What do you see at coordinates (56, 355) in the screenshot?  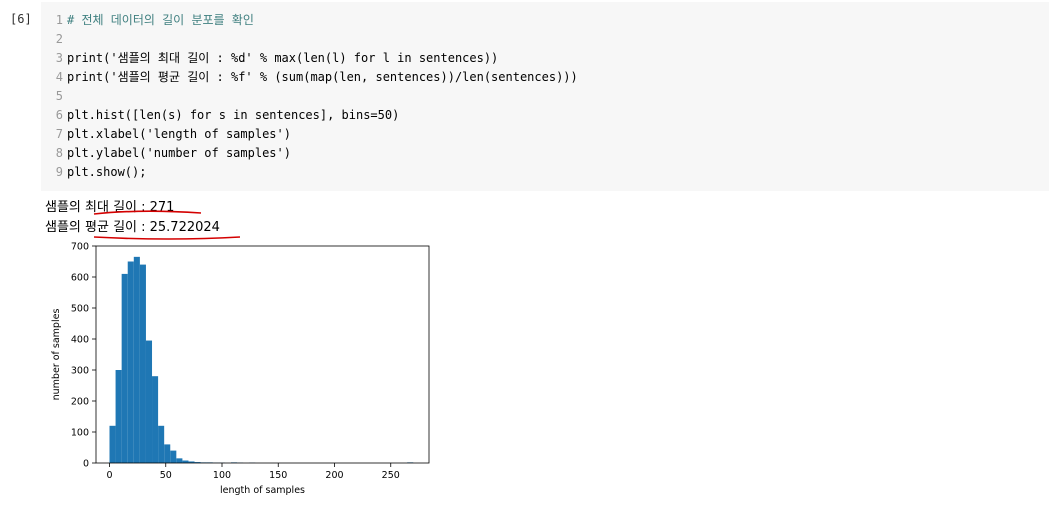 I see `y-axis-label: number of samples` at bounding box center [56, 355].